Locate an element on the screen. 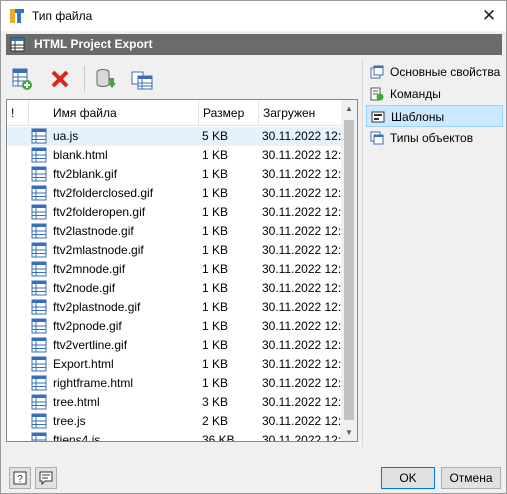 The image size is (507, 494). table-row: ftv2lastnode.gif 1 KB 30.11.2022 12:1 is located at coordinates (174, 231).